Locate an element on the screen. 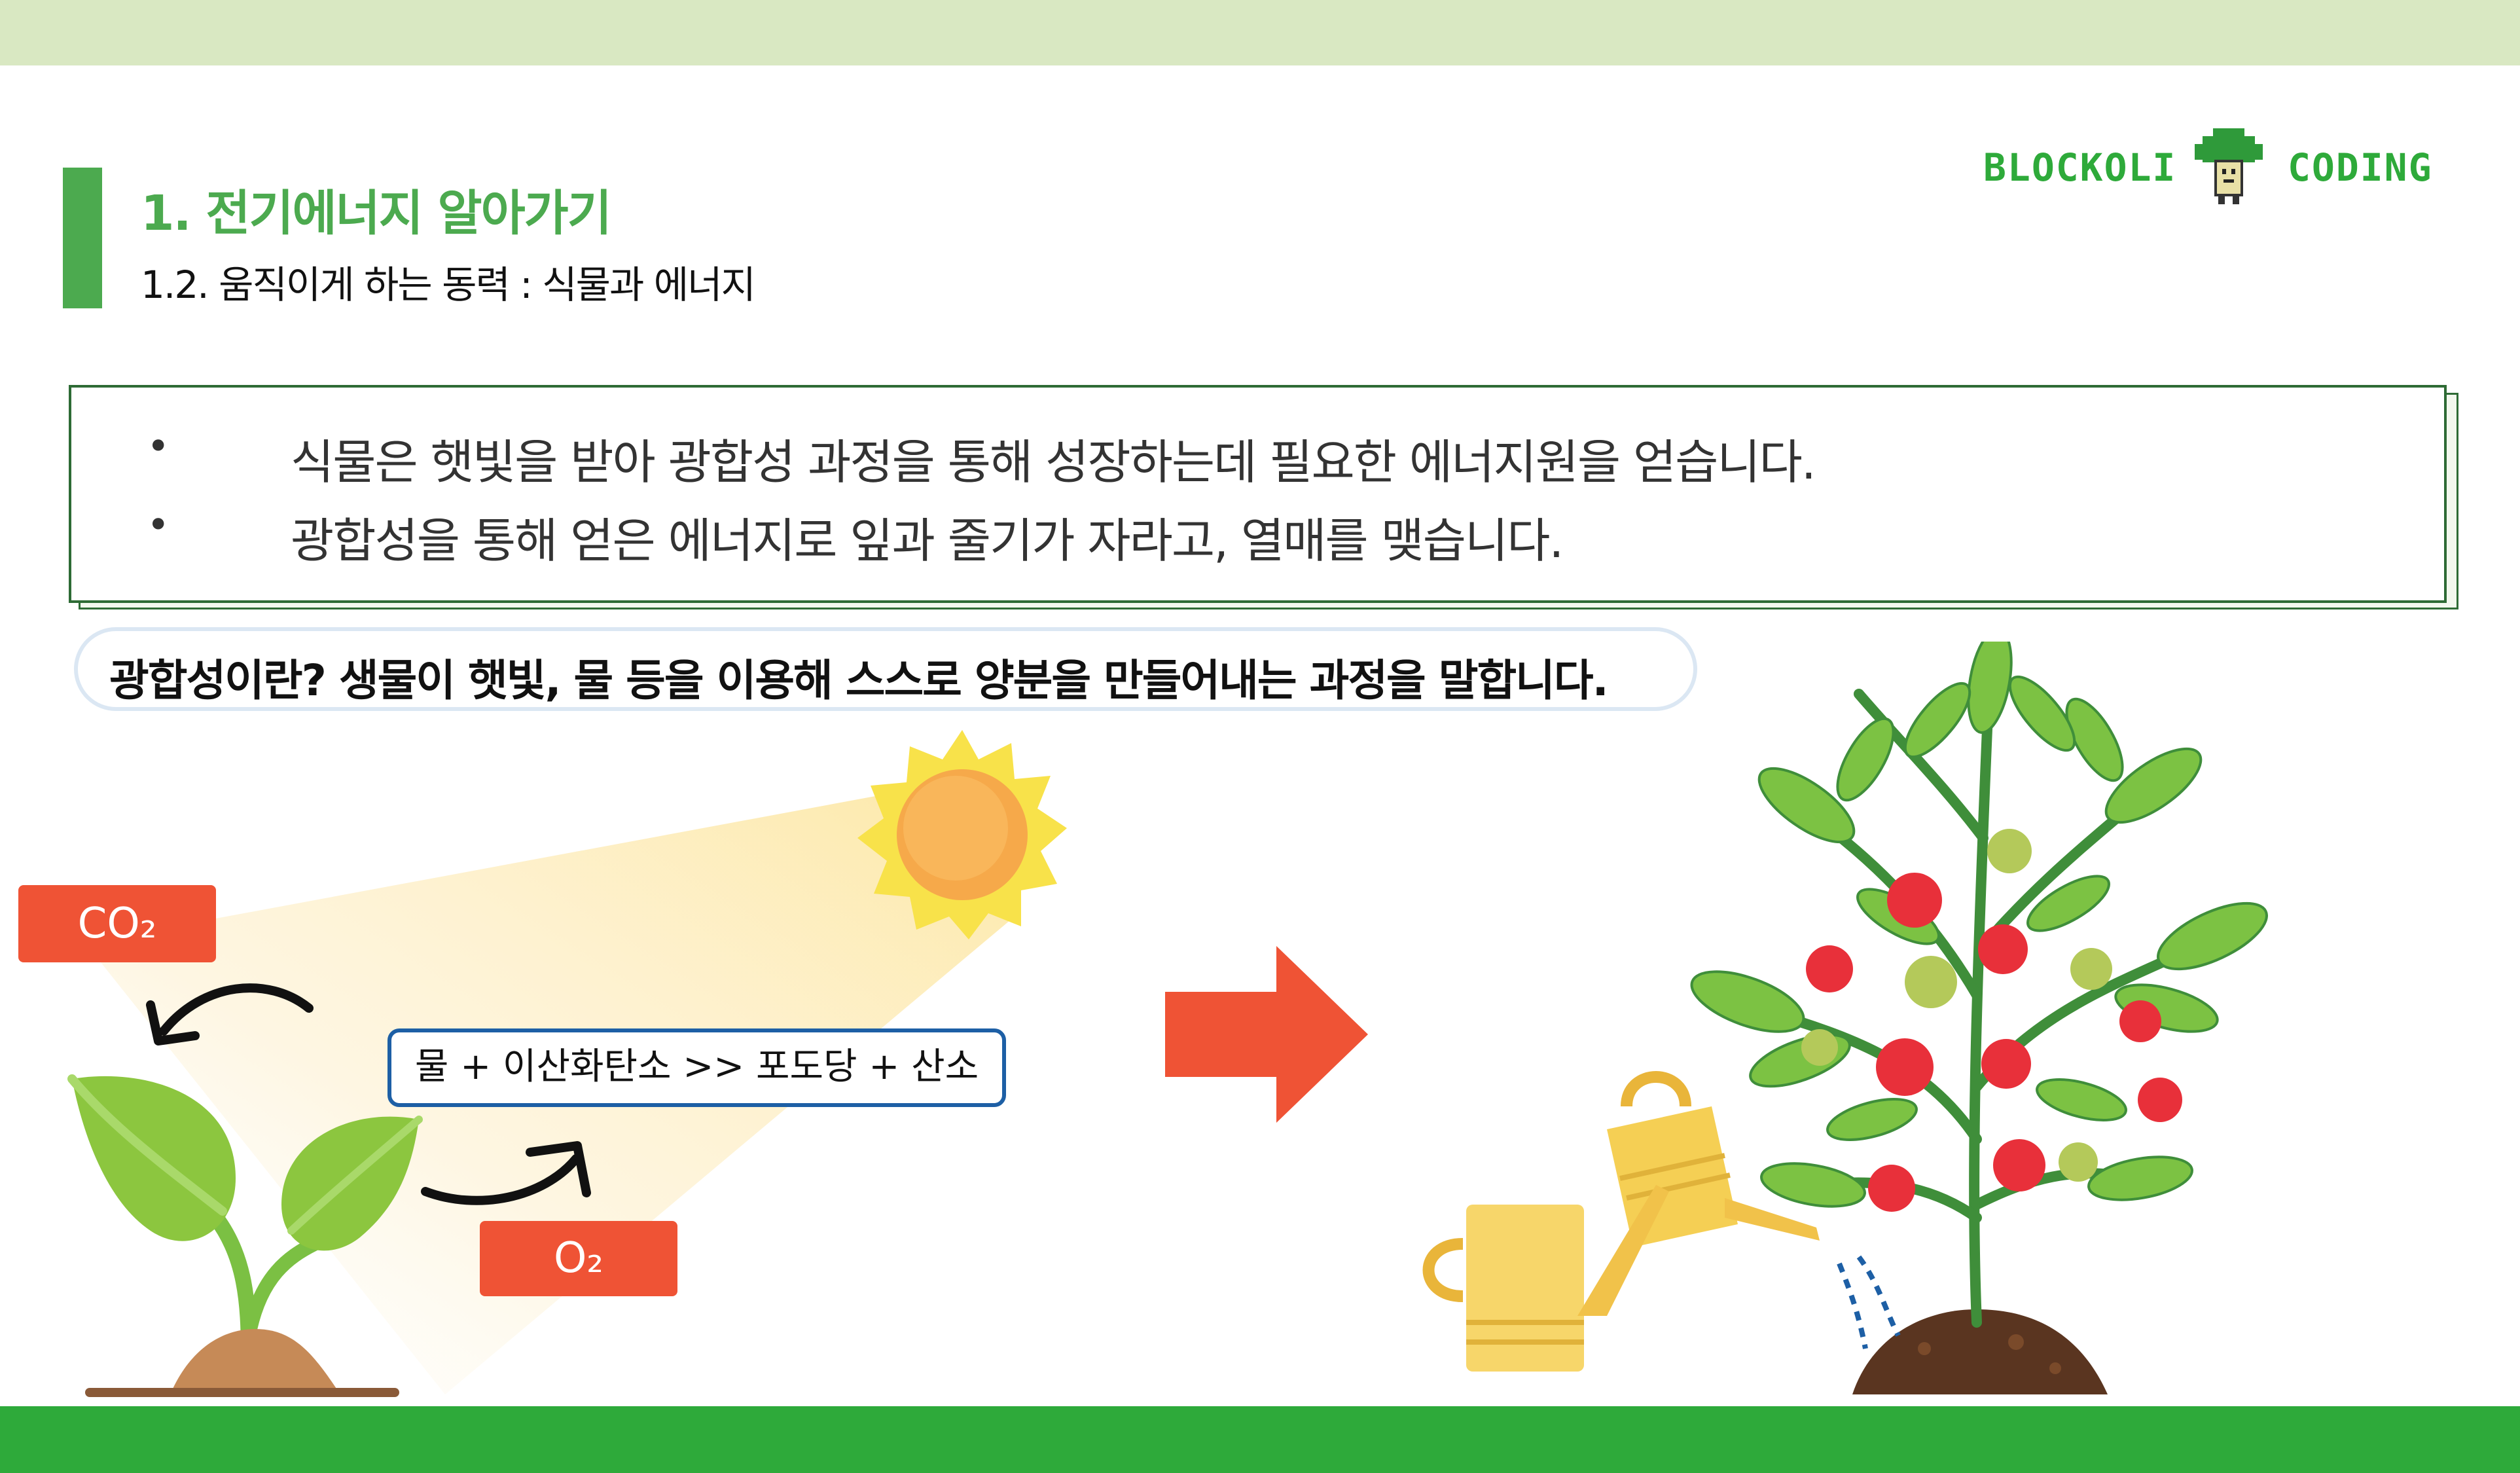 Image resolution: width=2520 pixels, height=1473 pixels. watering-can-icon is located at coordinates (1621, 1221).